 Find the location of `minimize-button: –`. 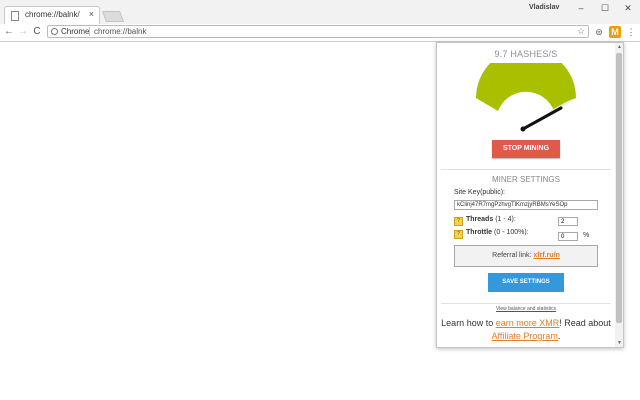

minimize-button: – is located at coordinates (581, 8).